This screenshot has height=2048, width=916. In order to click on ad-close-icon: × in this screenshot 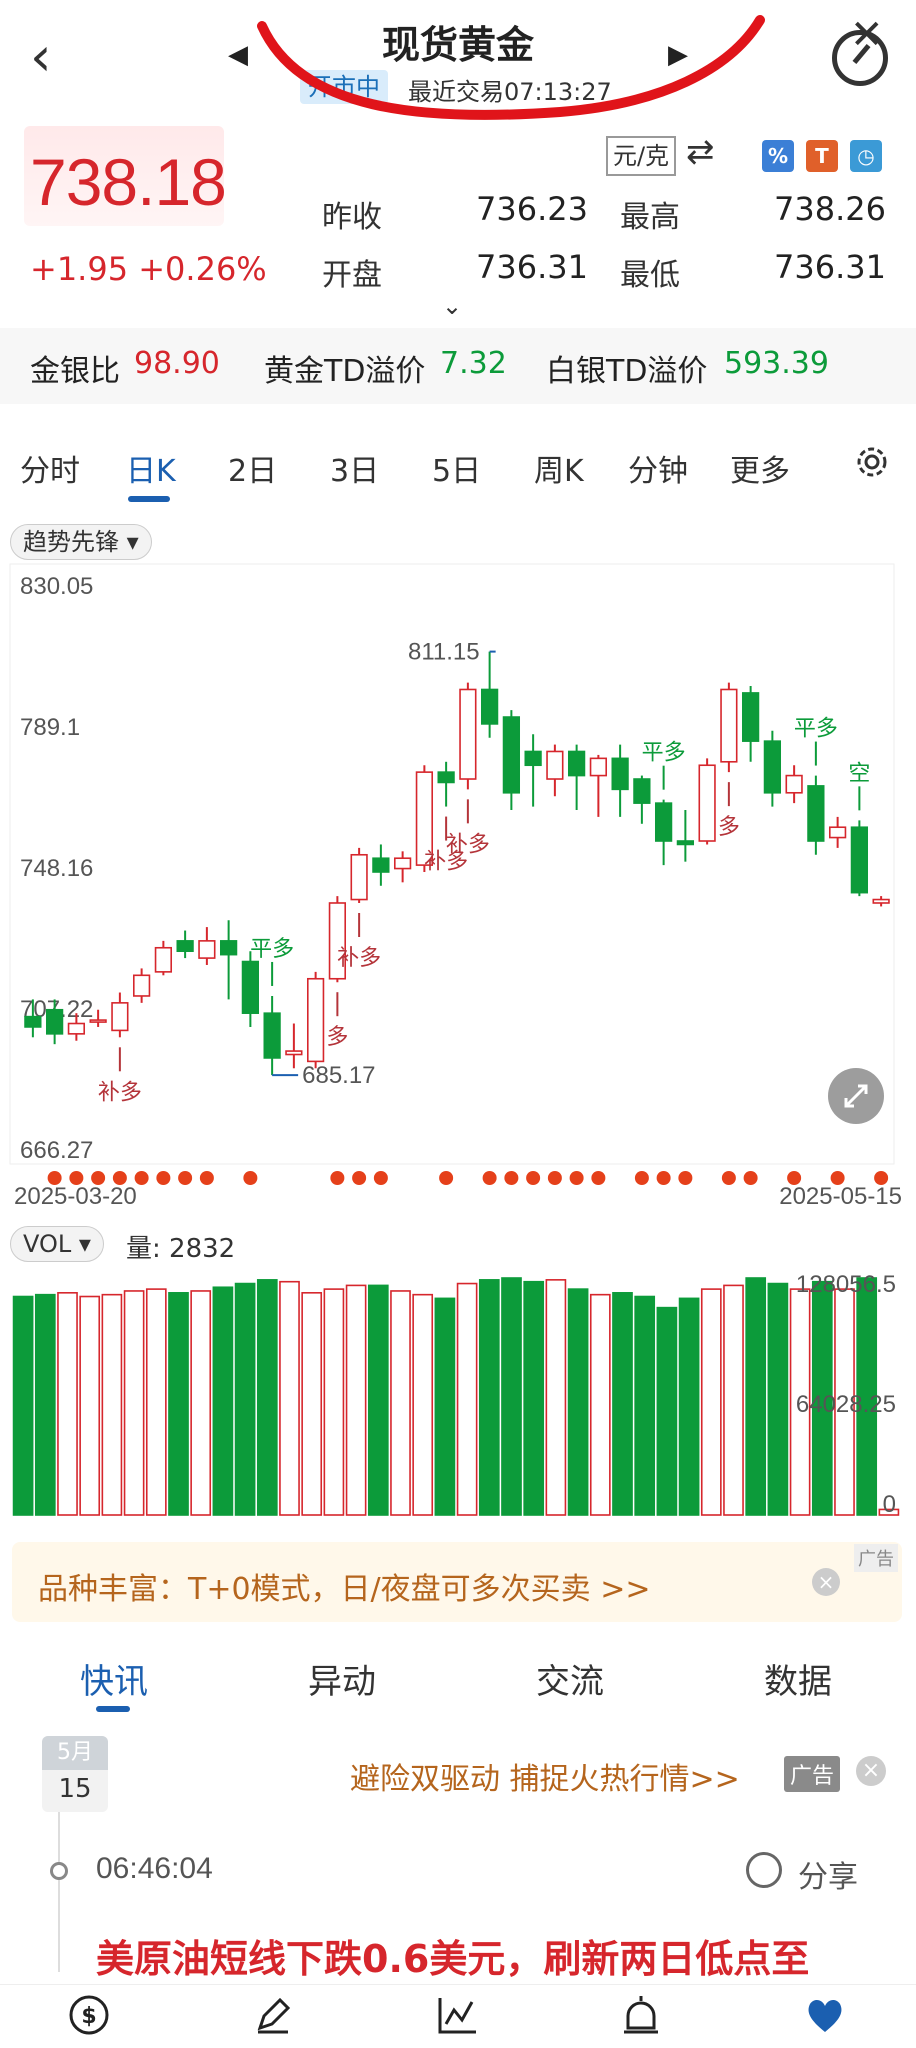, I will do `click(826, 1582)`.